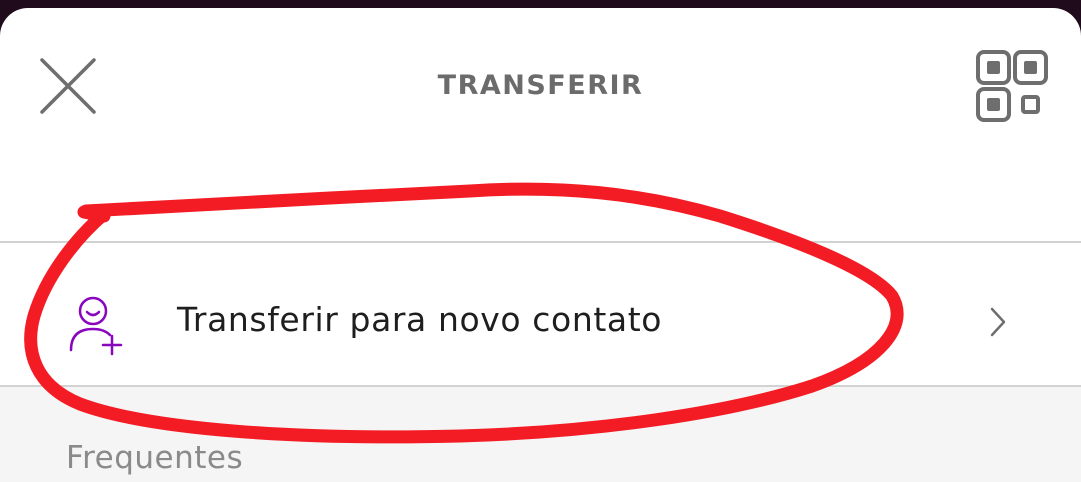 The image size is (1081, 482). I want to click on add-person-icon, so click(96, 326).